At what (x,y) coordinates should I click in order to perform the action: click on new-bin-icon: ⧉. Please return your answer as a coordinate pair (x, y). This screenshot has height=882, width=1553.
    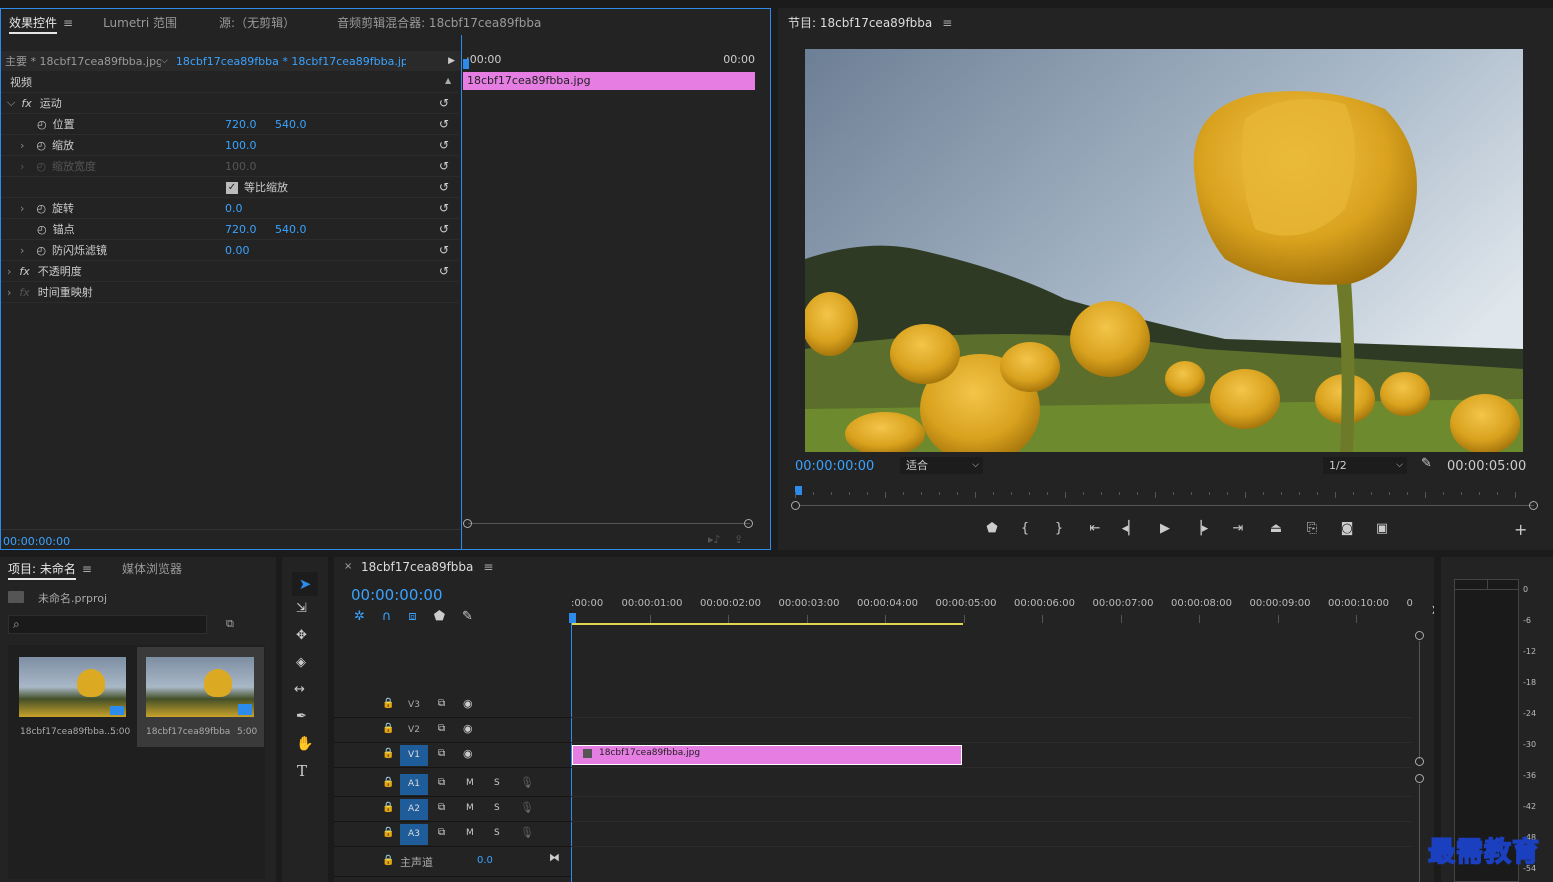
    Looking at the image, I should click on (230, 624).